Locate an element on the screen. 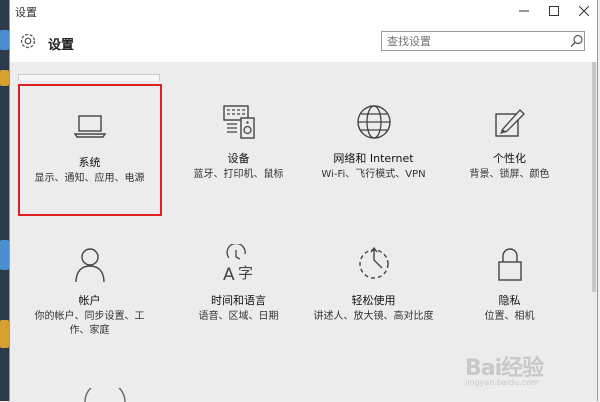 This screenshot has width=600, height=402. tile-network: 网络和 Internet Wi-Fi、飞行模式、VPN is located at coordinates (373, 142).